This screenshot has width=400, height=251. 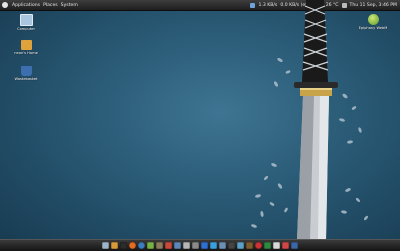 I want to click on calendar-icon, so click(x=285, y=245).